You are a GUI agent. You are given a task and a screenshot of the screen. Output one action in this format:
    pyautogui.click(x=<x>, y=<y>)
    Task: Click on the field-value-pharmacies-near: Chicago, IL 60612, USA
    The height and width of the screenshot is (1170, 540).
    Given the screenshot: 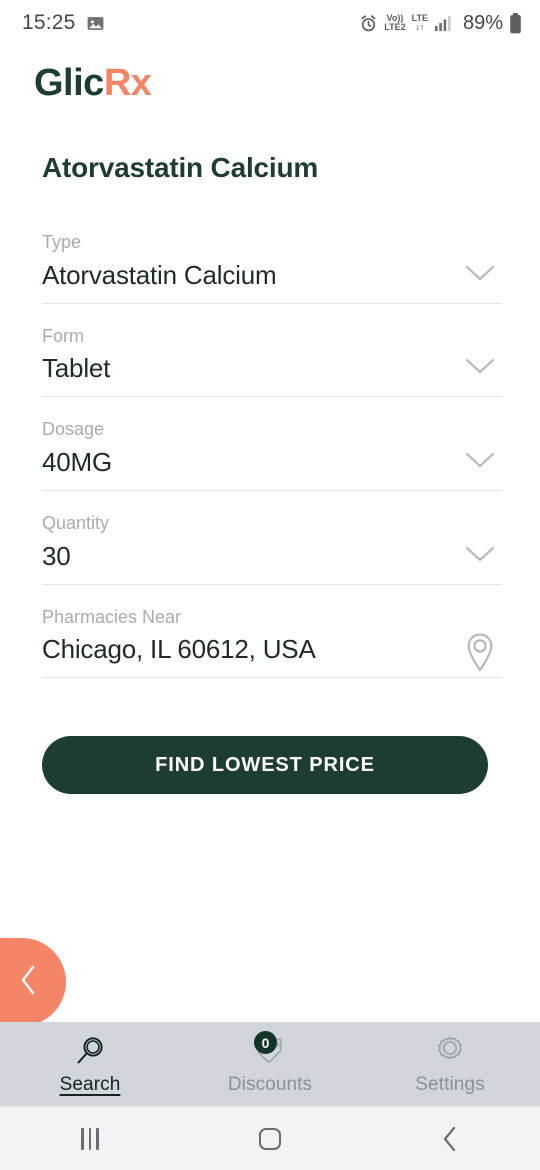 What is the action you would take?
    pyautogui.click(x=179, y=649)
    